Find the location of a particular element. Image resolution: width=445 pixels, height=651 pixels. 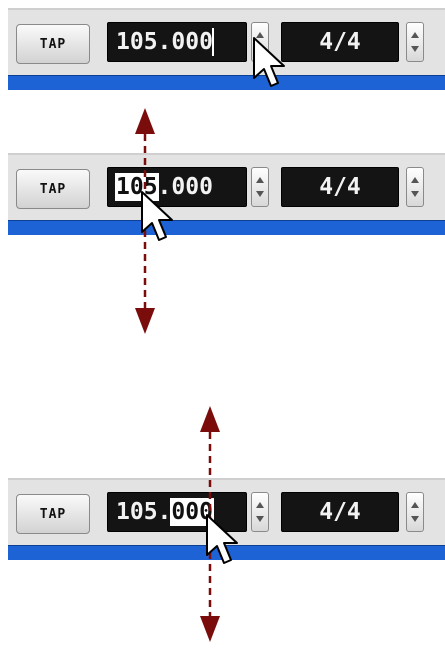

transport-panel-2: TAP 105.000 4/4 is located at coordinates (226, 194).